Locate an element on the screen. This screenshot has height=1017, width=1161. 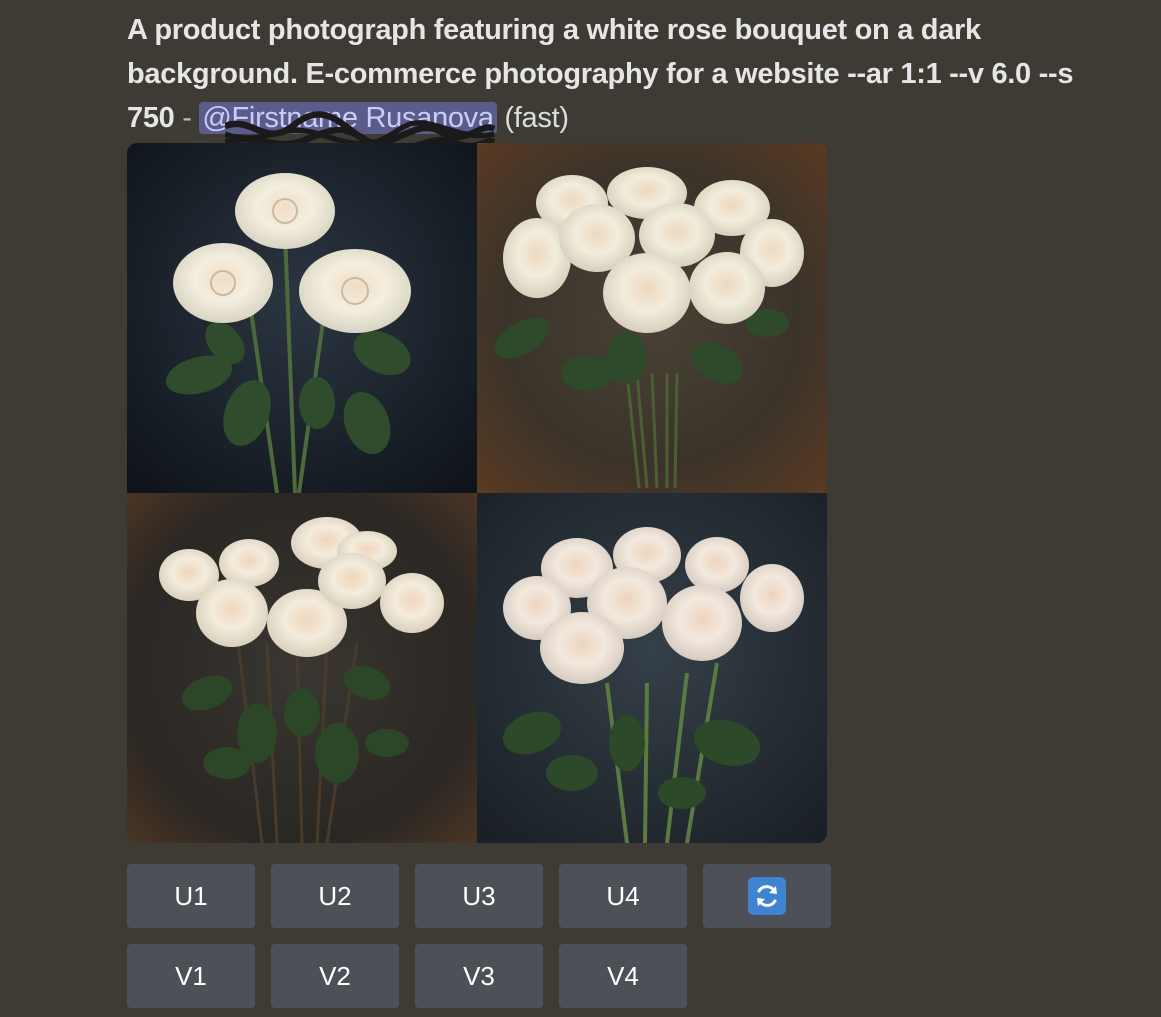
v1-button: V1 is located at coordinates (191, 976).